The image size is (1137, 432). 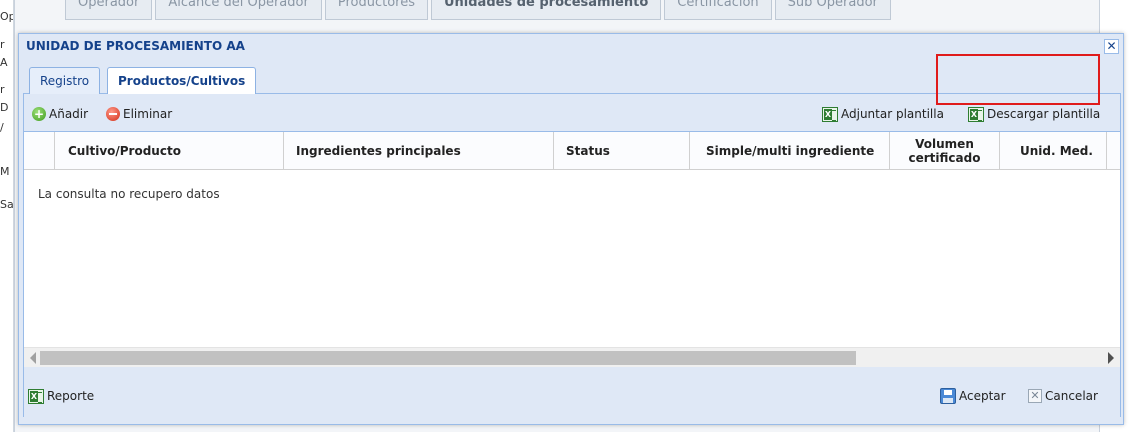 What do you see at coordinates (1053, 151) in the screenshot?
I see `column-header-unid-med: Unid. Med.` at bounding box center [1053, 151].